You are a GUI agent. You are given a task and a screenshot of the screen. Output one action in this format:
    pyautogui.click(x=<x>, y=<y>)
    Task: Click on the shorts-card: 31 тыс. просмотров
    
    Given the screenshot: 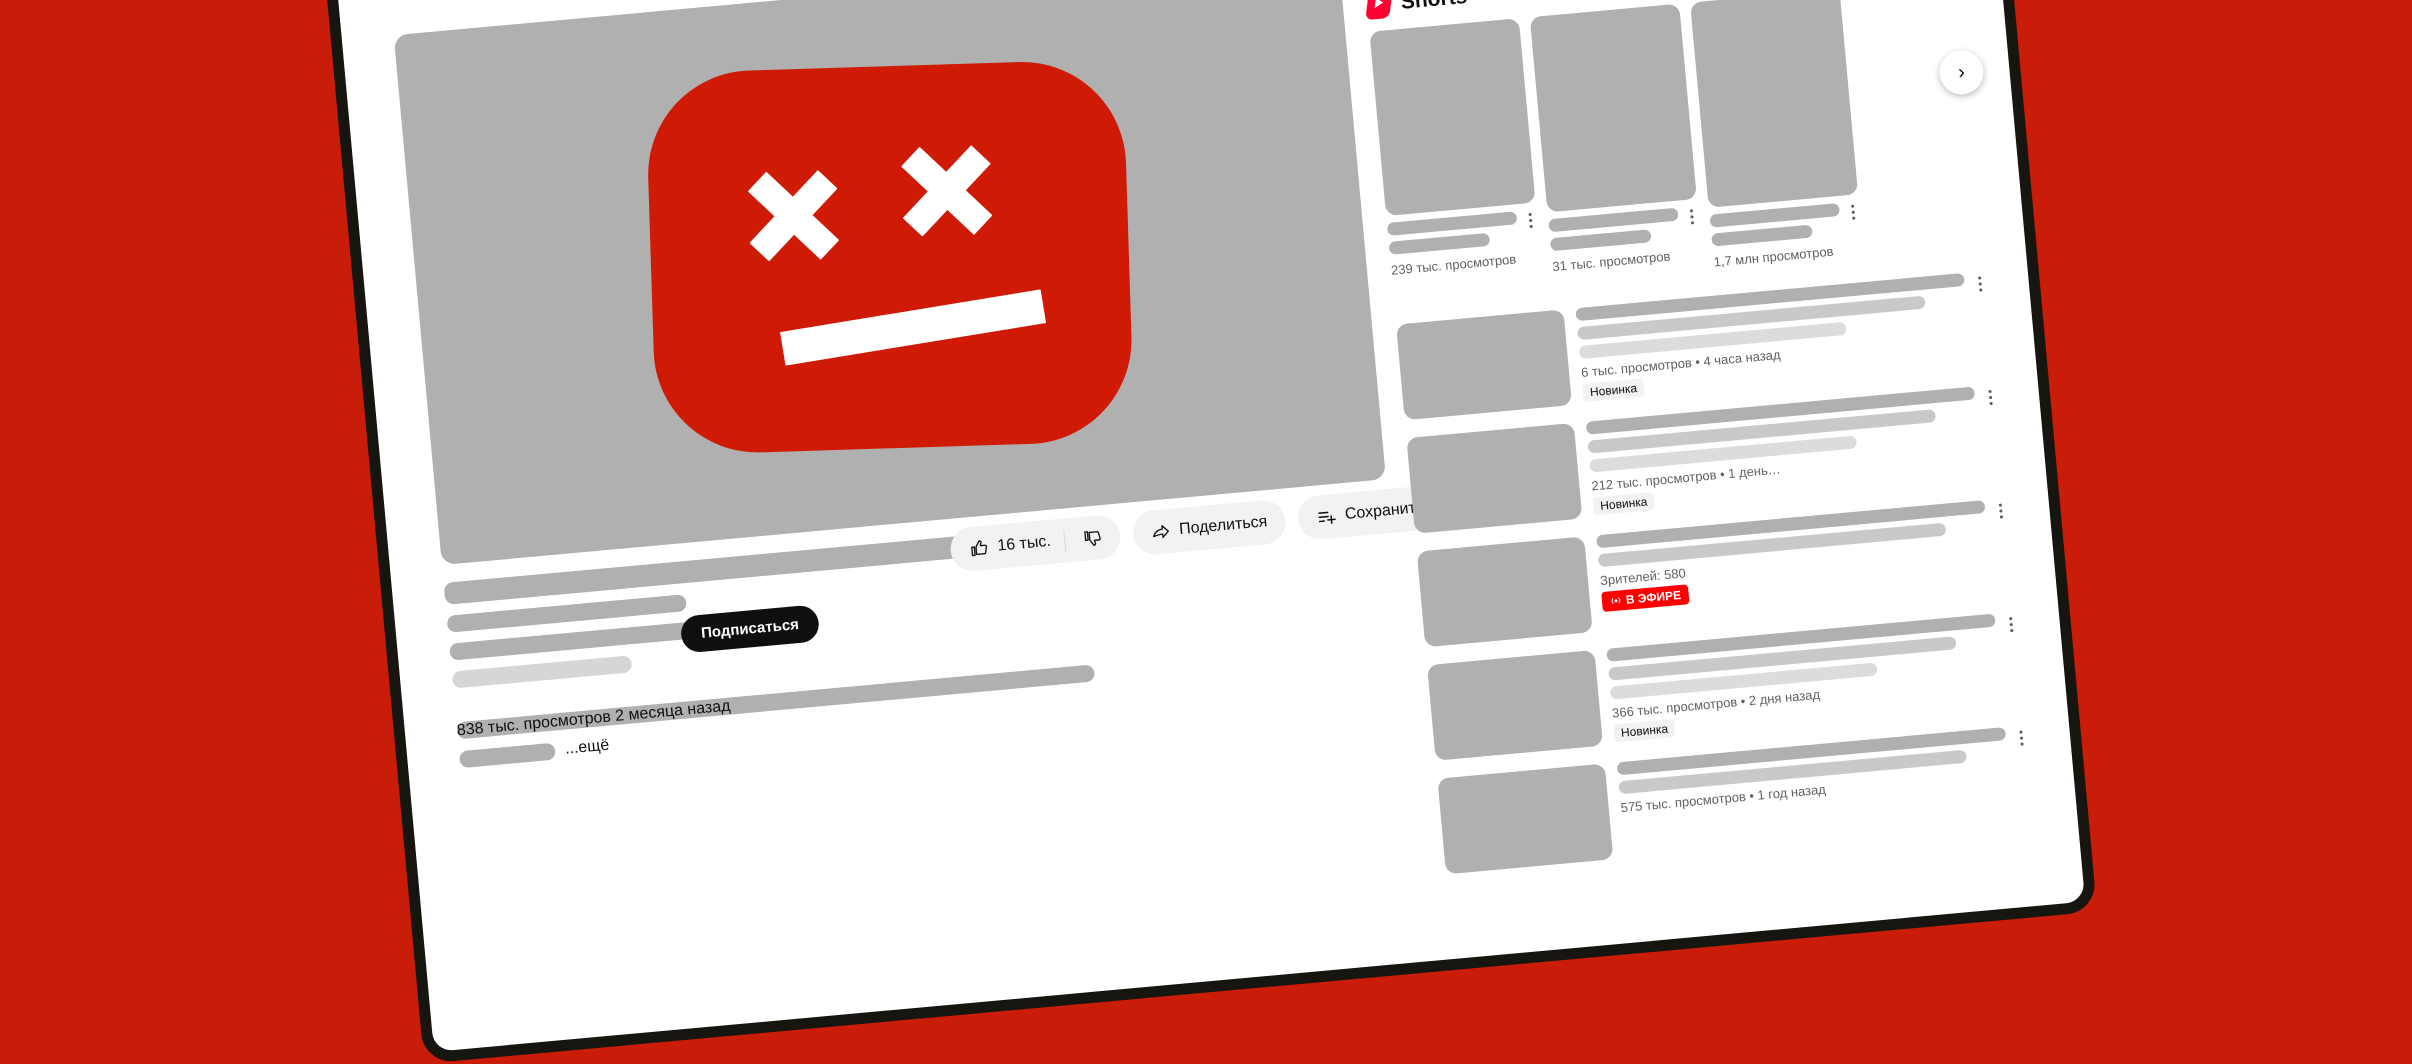 What is the action you would take?
    pyautogui.click(x=1616, y=143)
    